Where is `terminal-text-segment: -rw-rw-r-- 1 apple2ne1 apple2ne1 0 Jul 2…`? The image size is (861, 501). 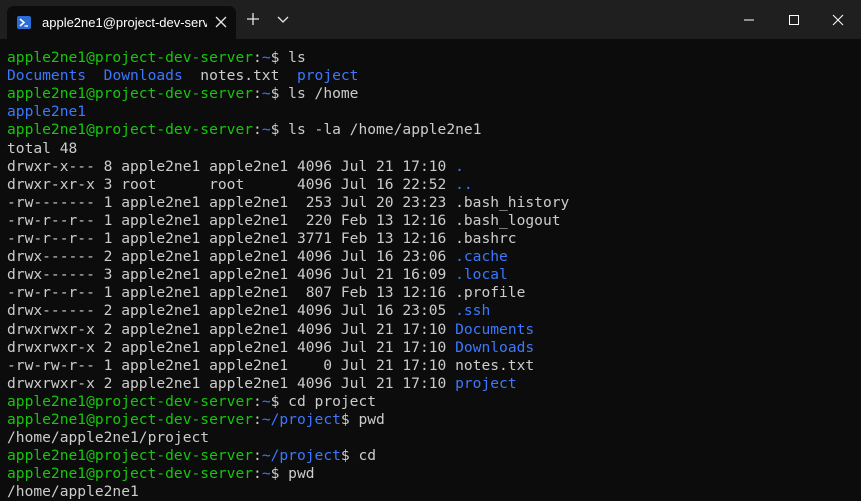 terminal-text-segment: -rw-rw-r-- 1 apple2ne1 apple2ne1 0 Jul 2… is located at coordinates (271, 365).